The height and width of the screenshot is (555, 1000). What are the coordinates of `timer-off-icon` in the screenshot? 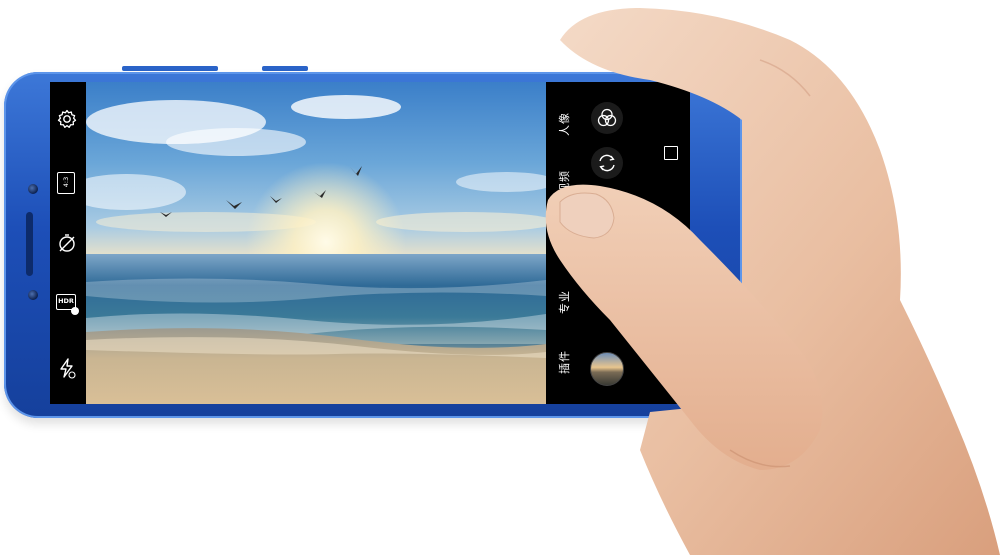 It's located at (67, 243).